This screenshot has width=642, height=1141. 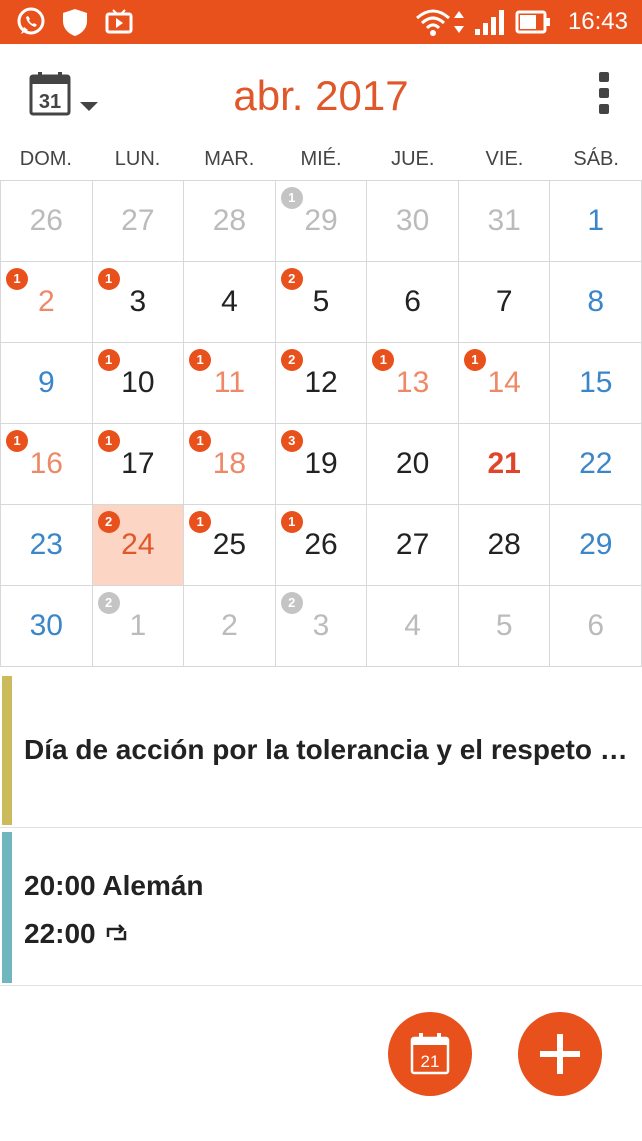 I want to click on event-end-time: 22:00, so click(x=60, y=933).